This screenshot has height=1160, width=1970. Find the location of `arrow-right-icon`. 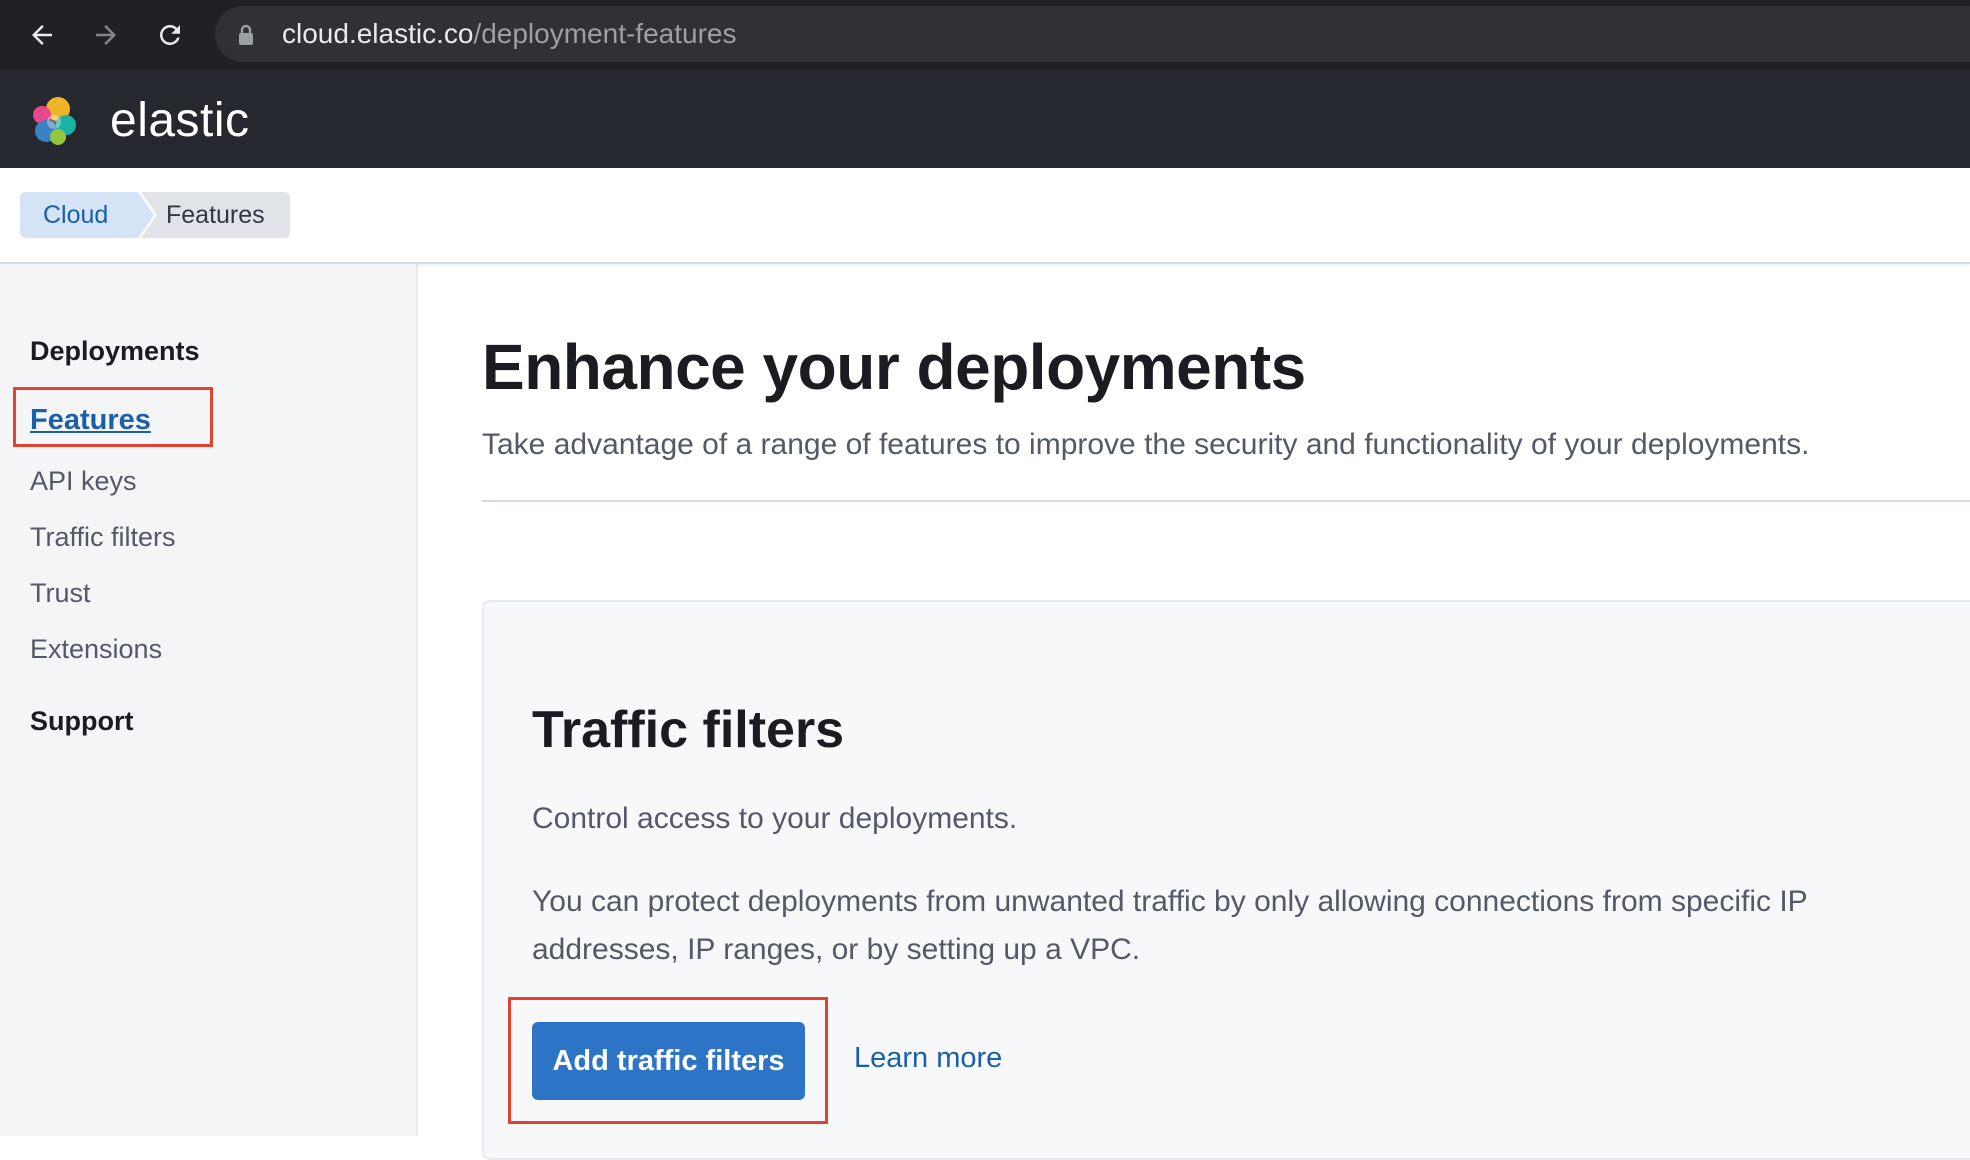

arrow-right-icon is located at coordinates (106, 35).